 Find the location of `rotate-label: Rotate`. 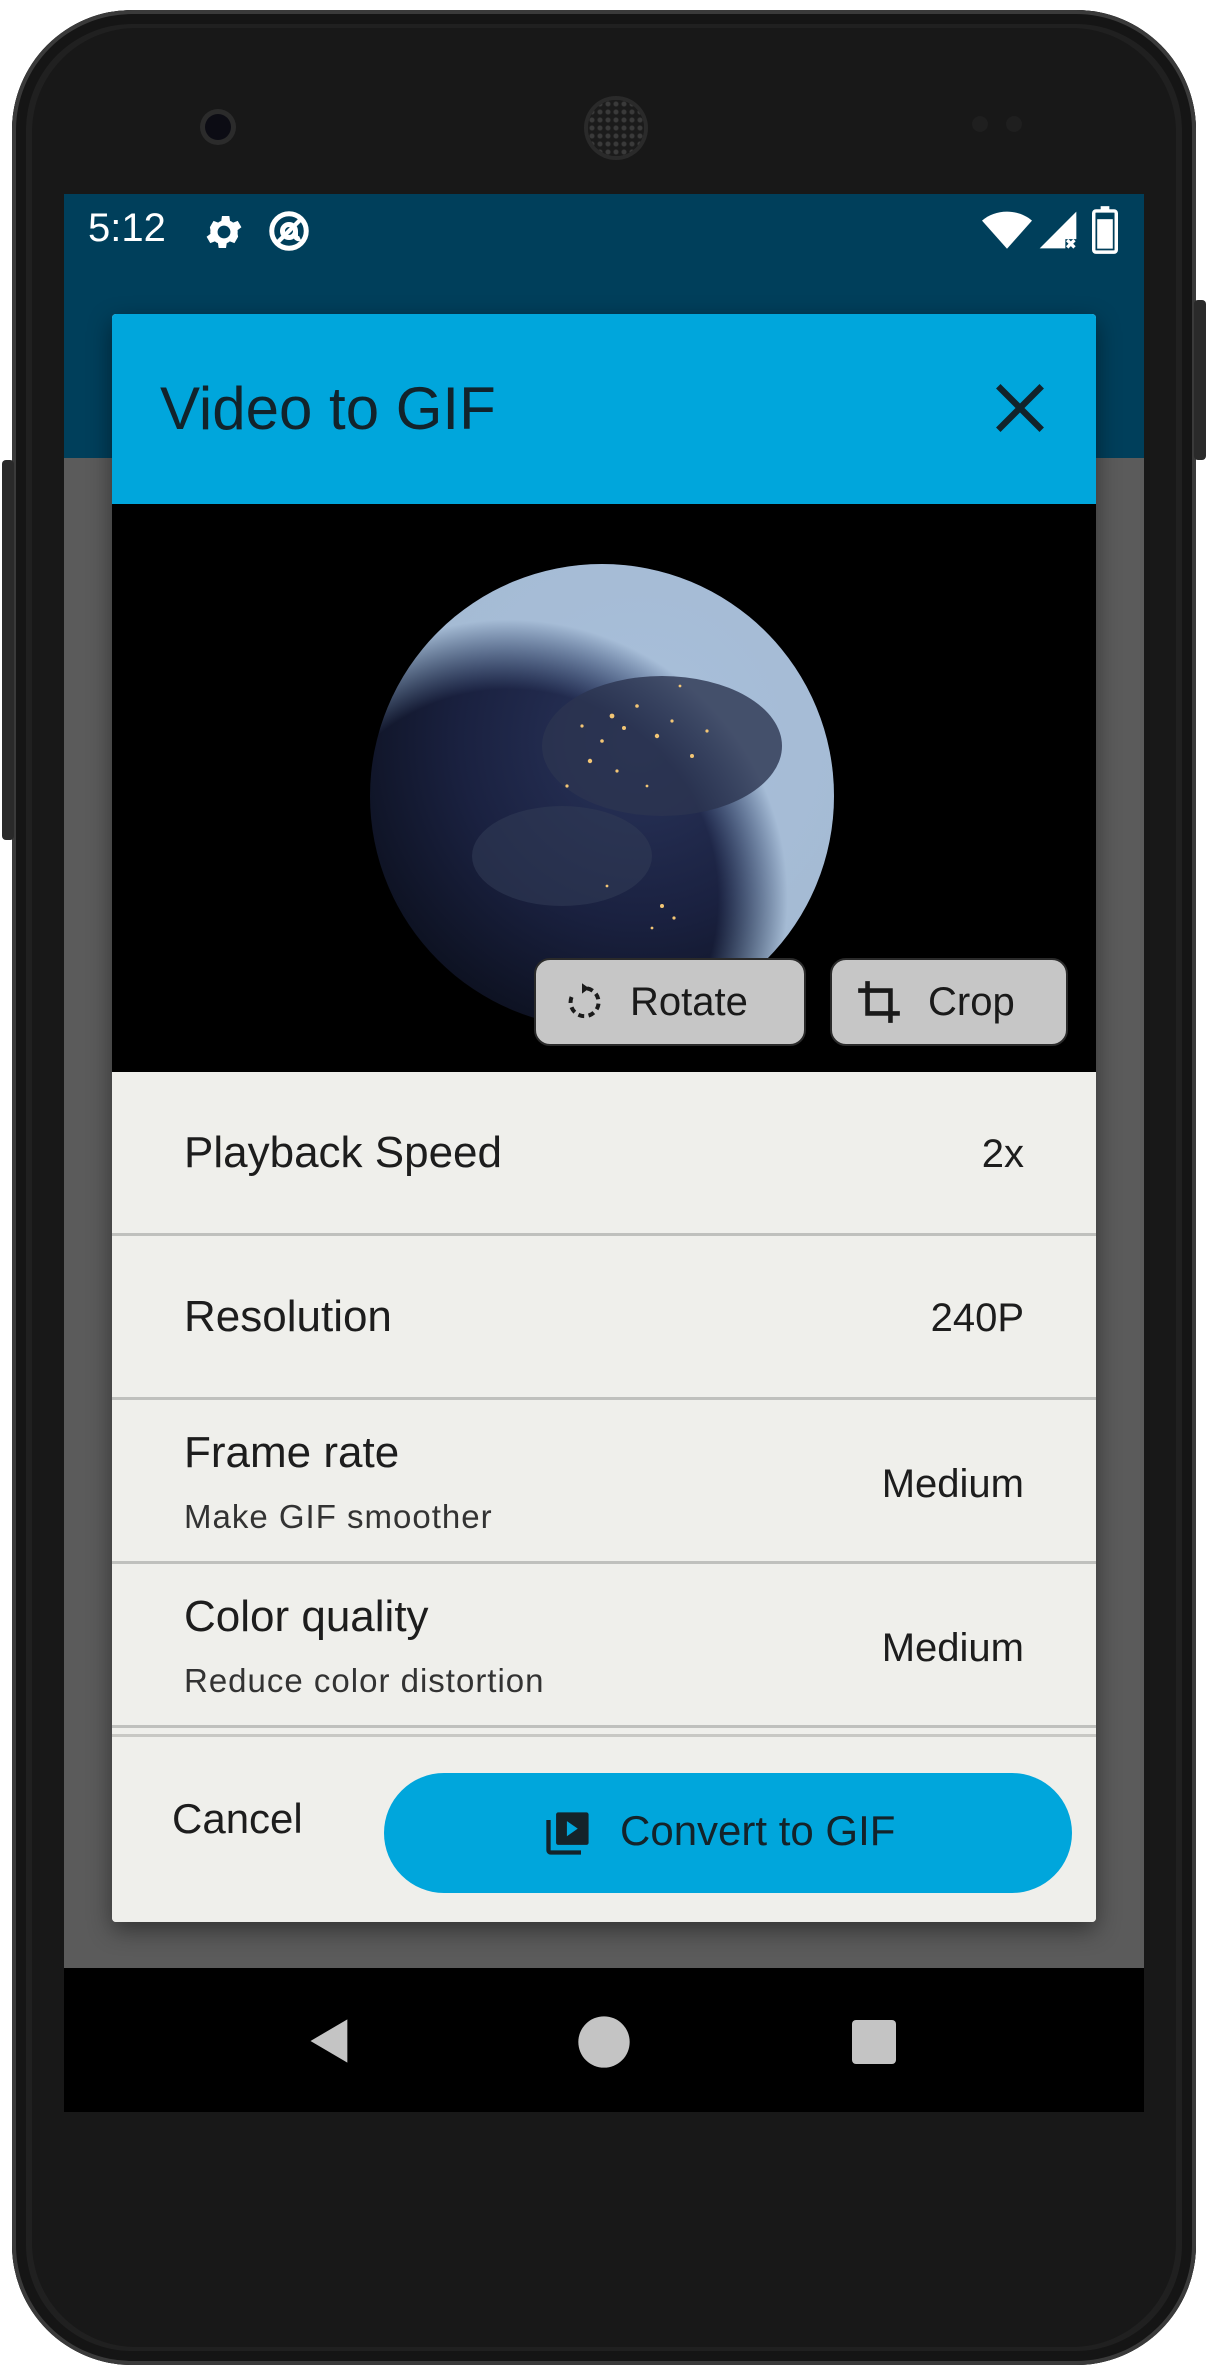

rotate-label: Rotate is located at coordinates (689, 1001).